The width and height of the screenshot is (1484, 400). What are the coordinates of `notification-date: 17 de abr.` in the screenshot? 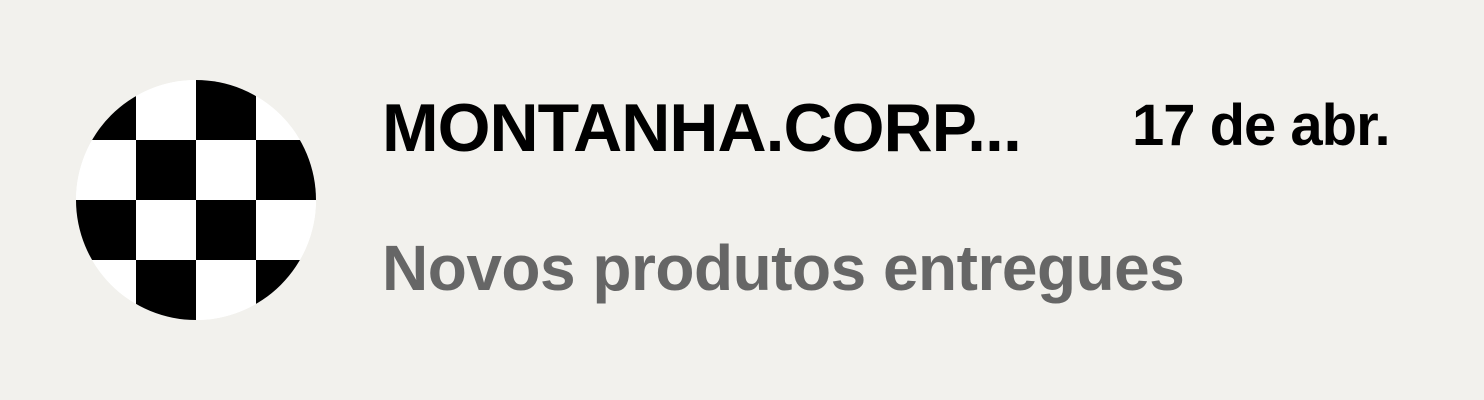 It's located at (1261, 125).